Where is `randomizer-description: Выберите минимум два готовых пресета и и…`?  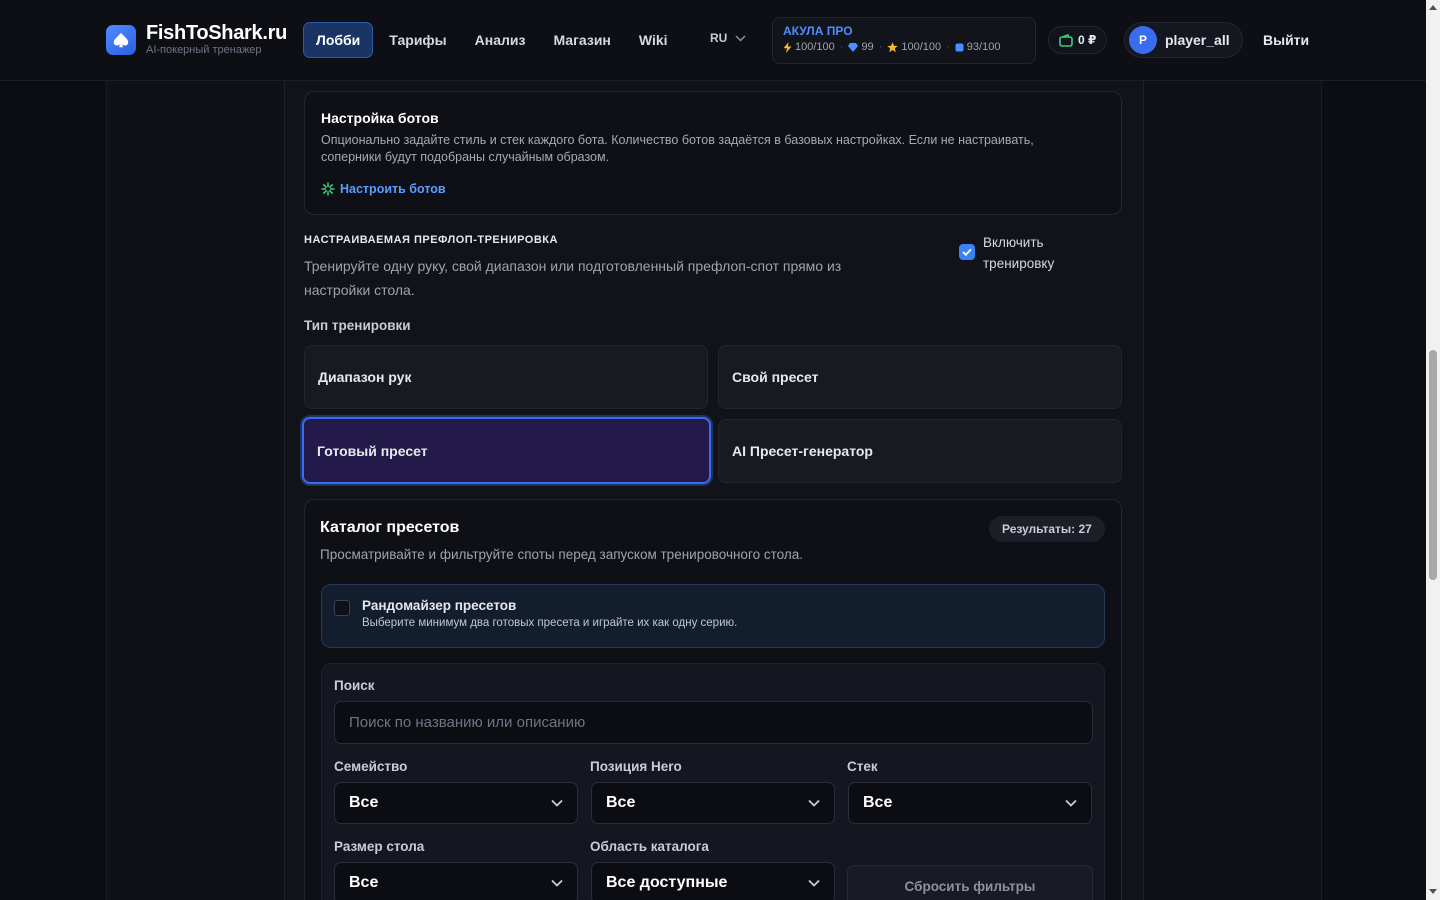
randomizer-description: Выберите минимум два готовых пресета и и… is located at coordinates (550, 623).